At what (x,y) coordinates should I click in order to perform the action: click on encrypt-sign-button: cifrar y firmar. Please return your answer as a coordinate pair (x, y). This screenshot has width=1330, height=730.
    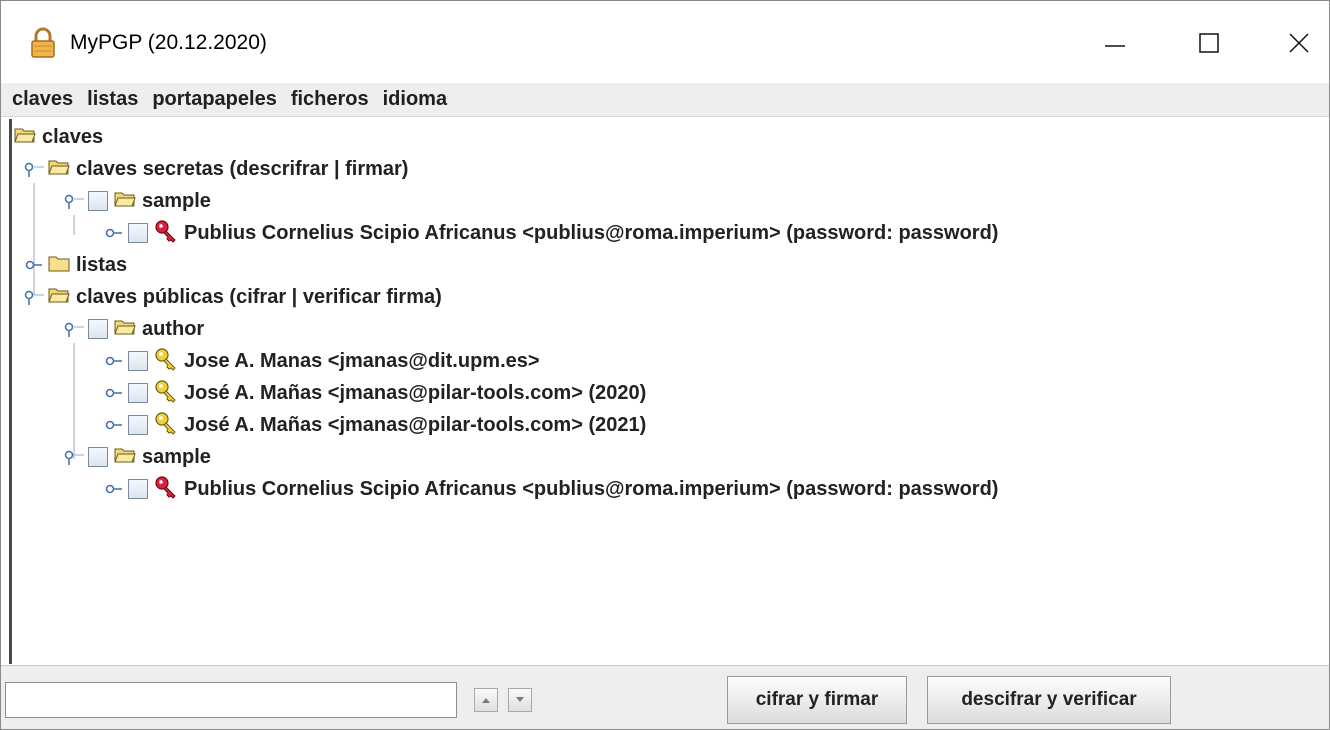
    Looking at the image, I should click on (817, 700).